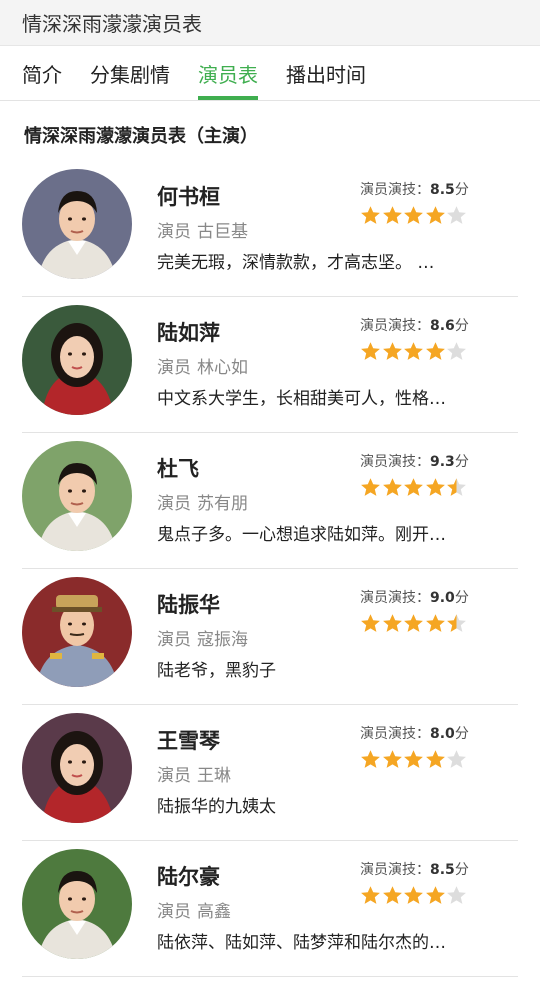  Describe the element at coordinates (270, 637) in the screenshot. I see `cast-card: 陆振华演员 寇振海陆老爷，黑豹子 演员演技：9.0分` at that location.